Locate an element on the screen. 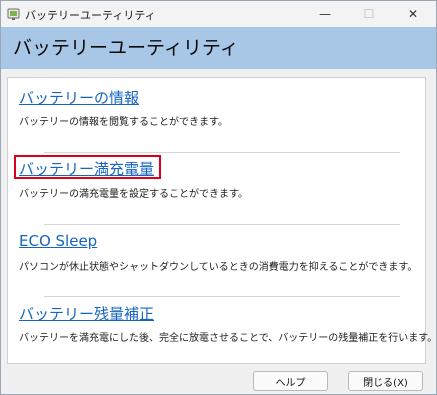 Image resolution: width=437 pixels, height=395 pixels. full-charge-description: バッテリーの満充電量を設定することができます。 is located at coordinates (133, 194).